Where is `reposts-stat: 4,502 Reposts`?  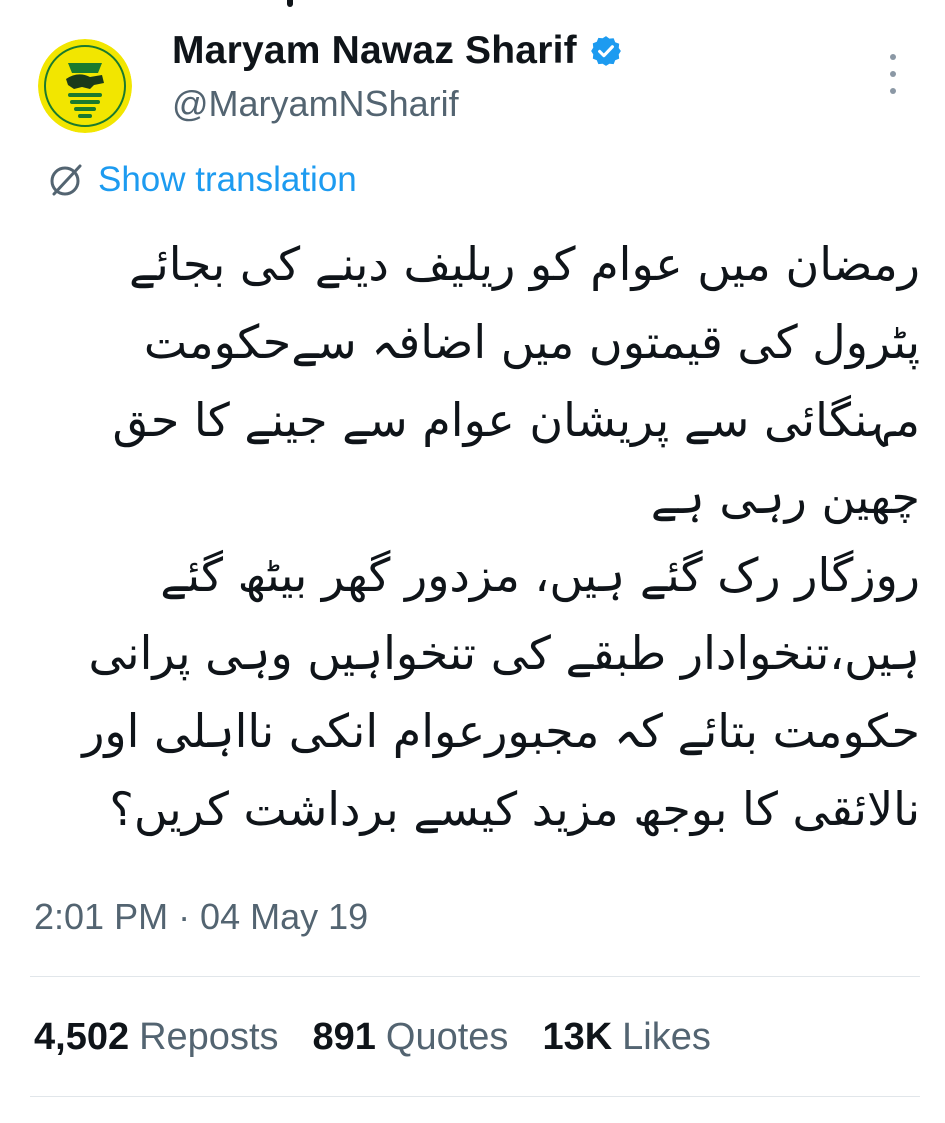 reposts-stat: 4,502 Reposts is located at coordinates (156, 1037).